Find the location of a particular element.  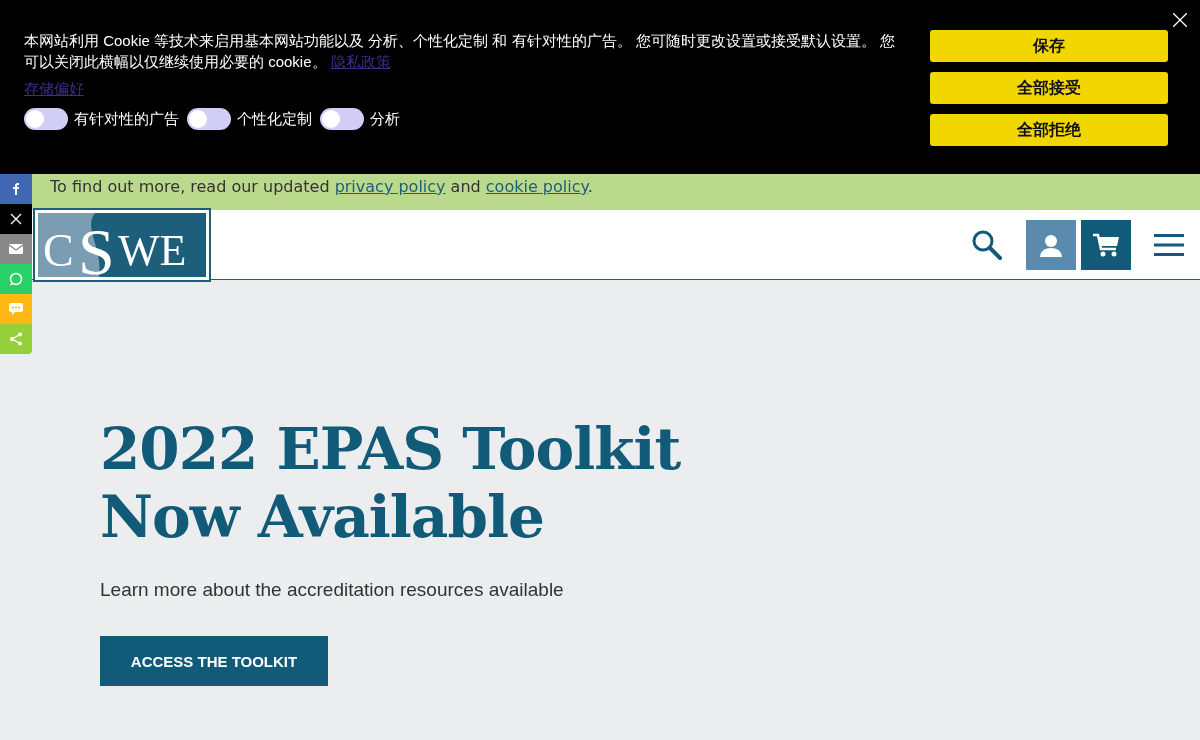

person-icon is located at coordinates (1051, 244).